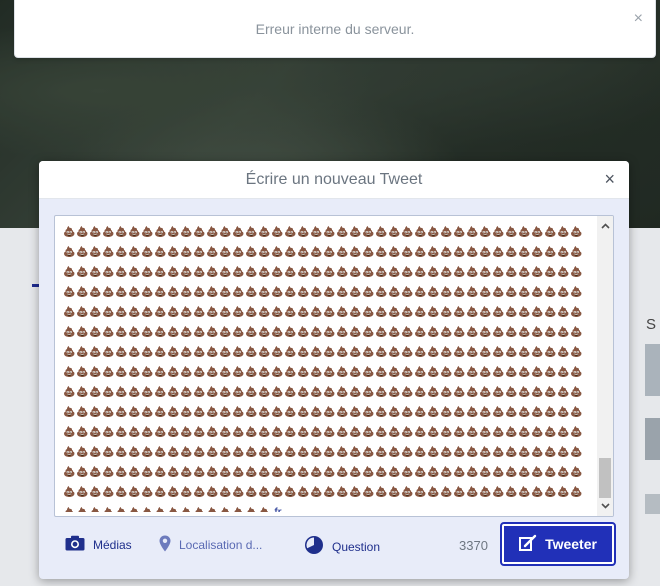 This screenshot has width=660, height=586. I want to click on question-button: Question, so click(342, 546).